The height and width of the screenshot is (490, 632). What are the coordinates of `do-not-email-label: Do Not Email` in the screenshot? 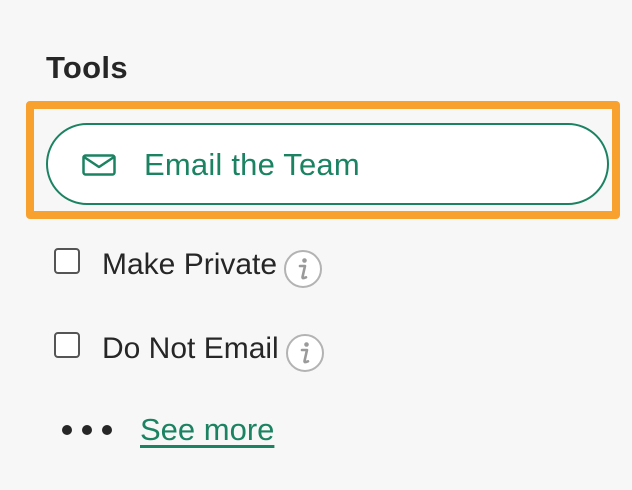 It's located at (190, 349).